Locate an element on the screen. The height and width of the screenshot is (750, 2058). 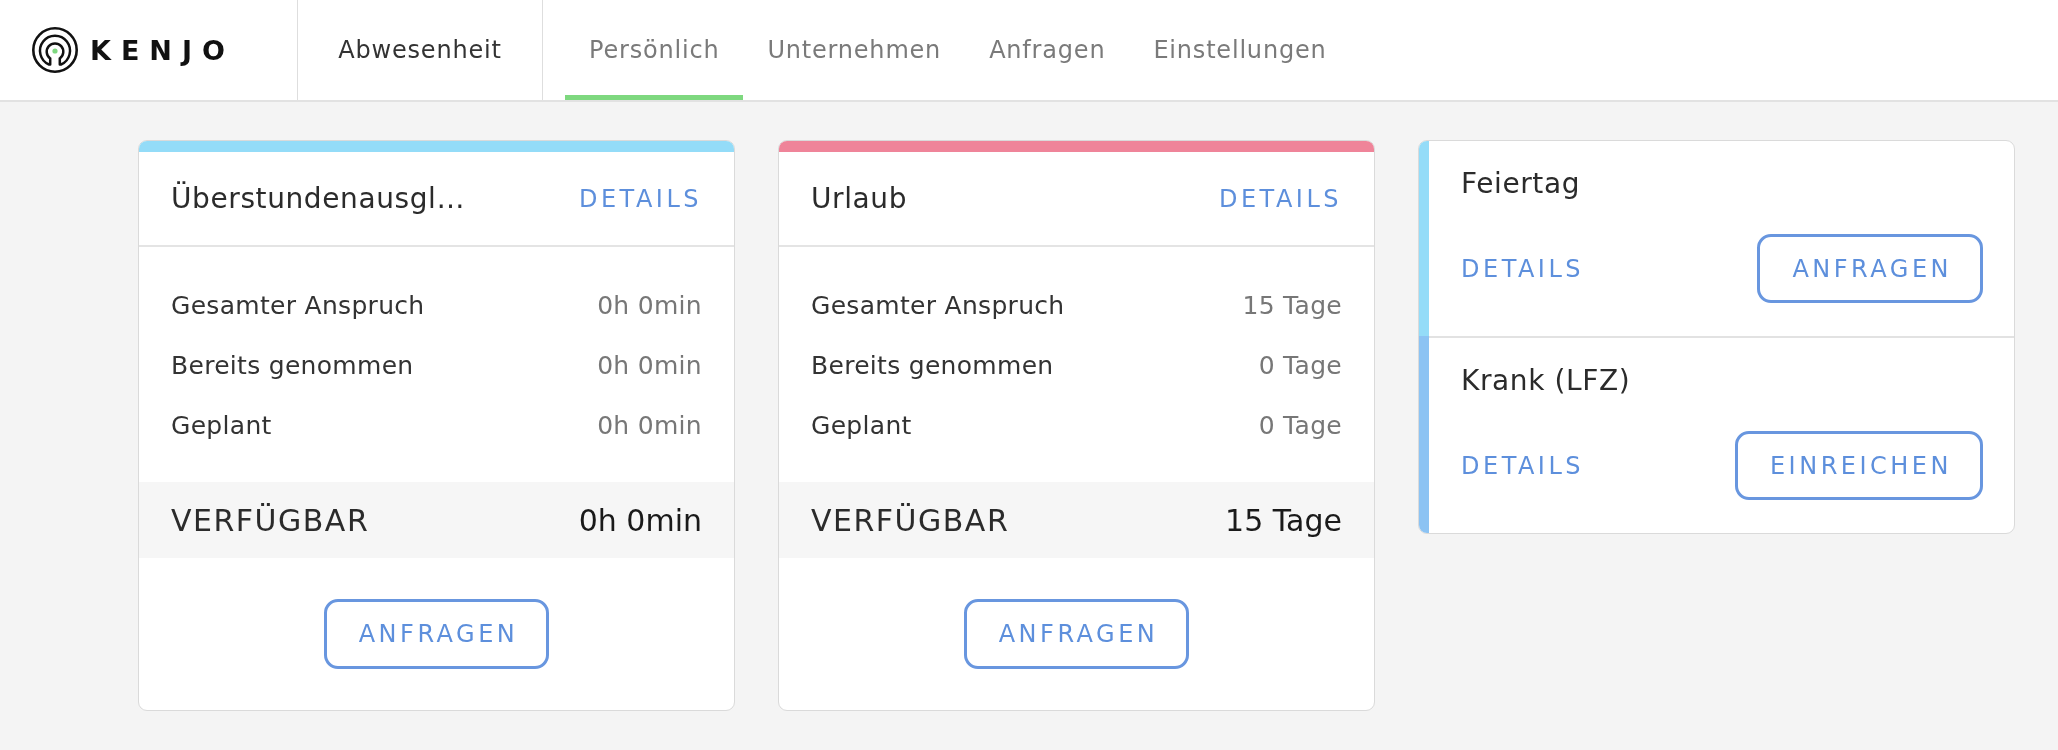
section-title: Abwesenheit is located at coordinates (420, 50).